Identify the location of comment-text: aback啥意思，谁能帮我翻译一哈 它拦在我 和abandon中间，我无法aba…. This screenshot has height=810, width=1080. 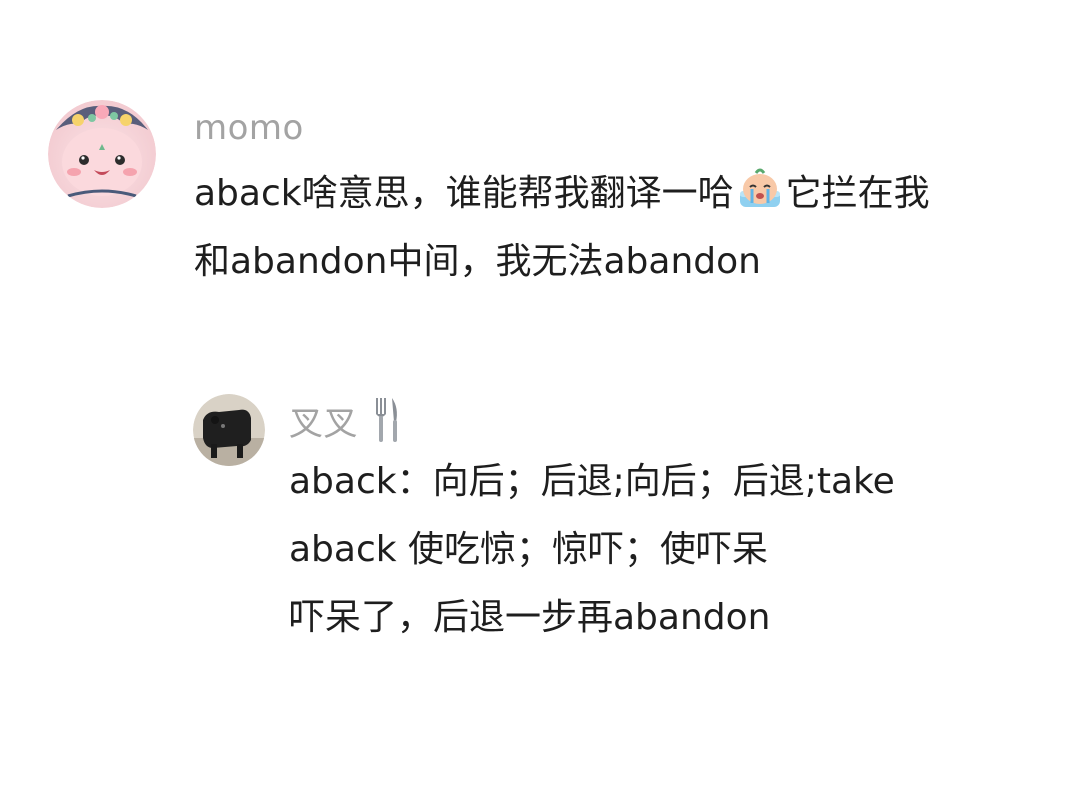
(623, 228).